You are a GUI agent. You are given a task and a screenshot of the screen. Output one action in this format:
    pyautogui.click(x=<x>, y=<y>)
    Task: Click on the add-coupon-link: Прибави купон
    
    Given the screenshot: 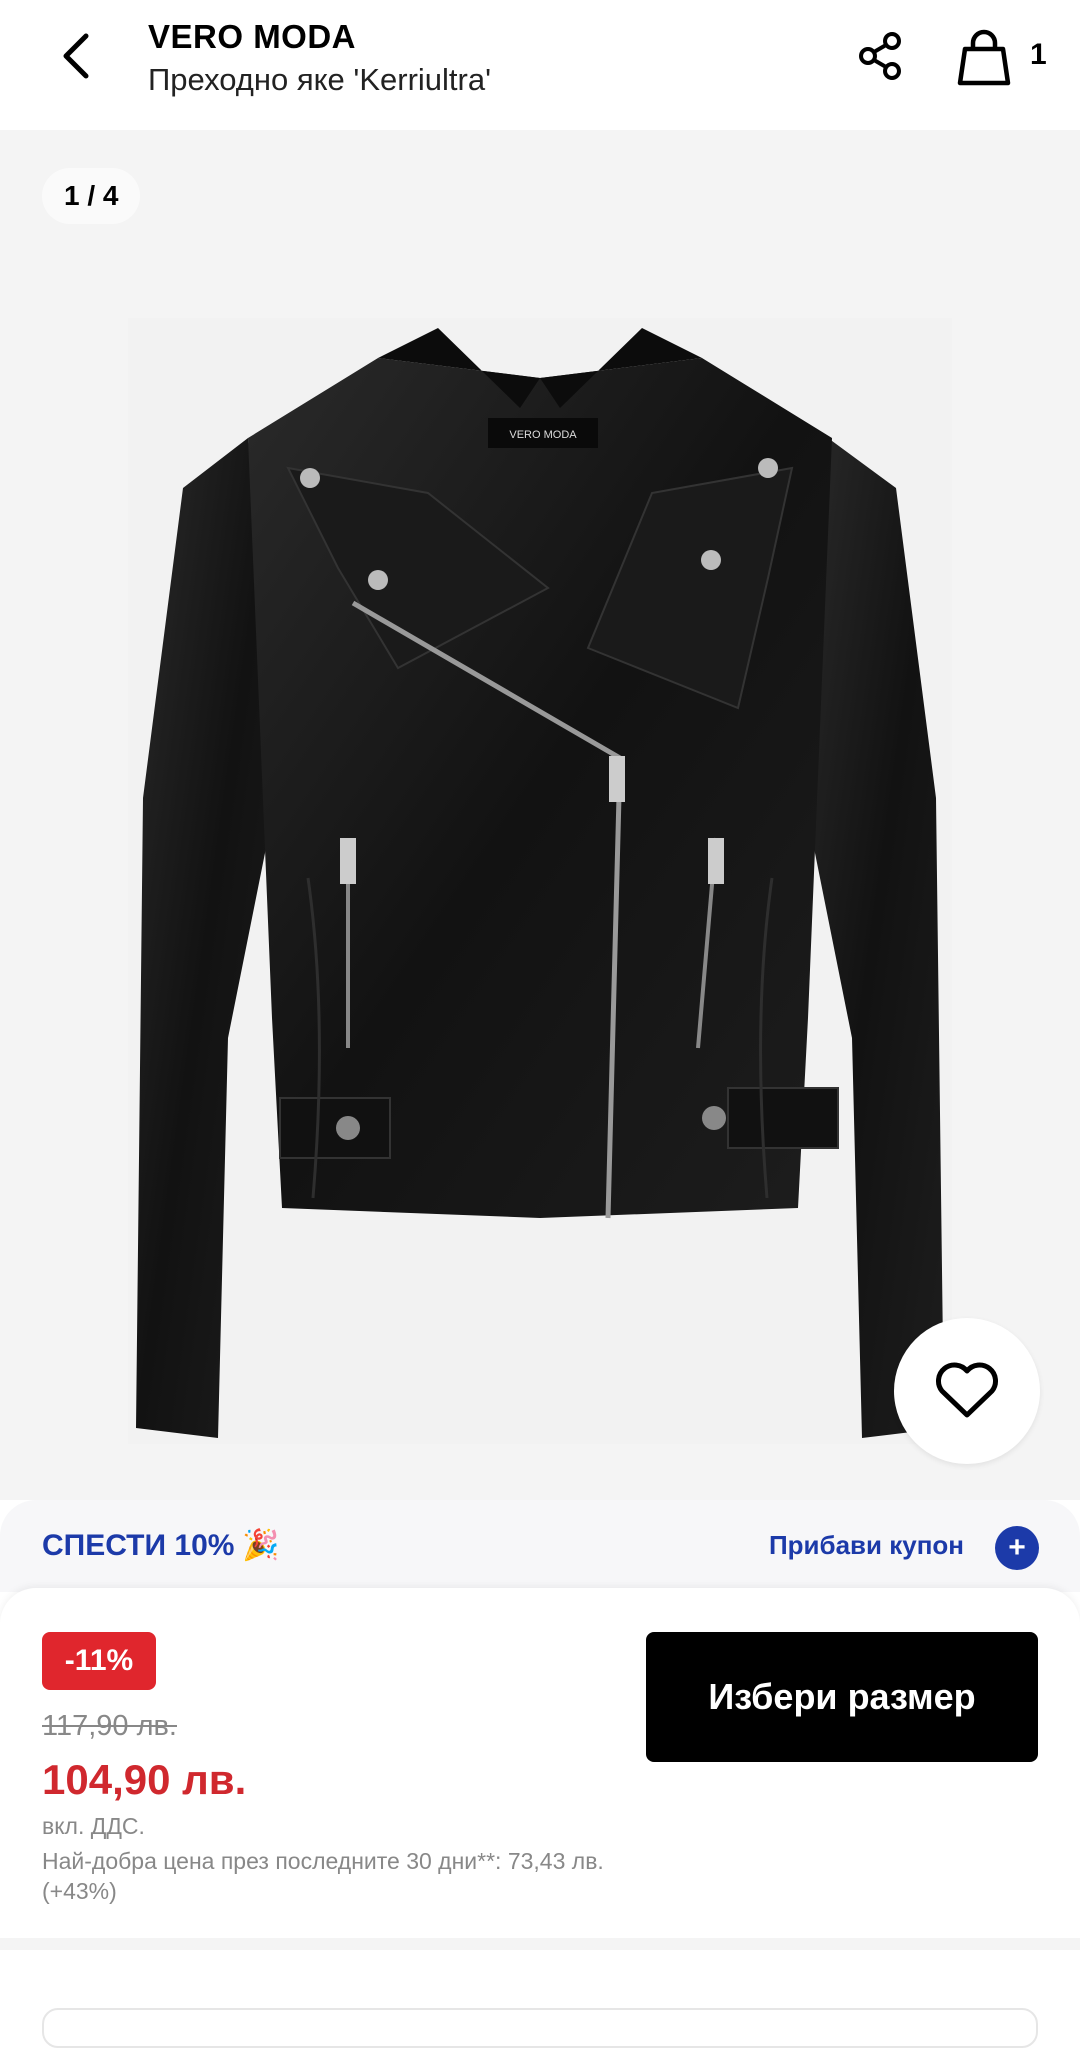 What is the action you would take?
    pyautogui.click(x=866, y=1545)
    